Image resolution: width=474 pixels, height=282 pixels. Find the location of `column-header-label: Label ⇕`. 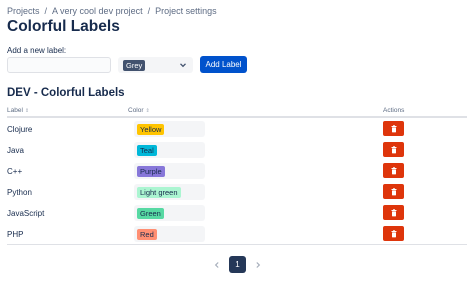

column-header-label: Label ⇕ is located at coordinates (18, 110).